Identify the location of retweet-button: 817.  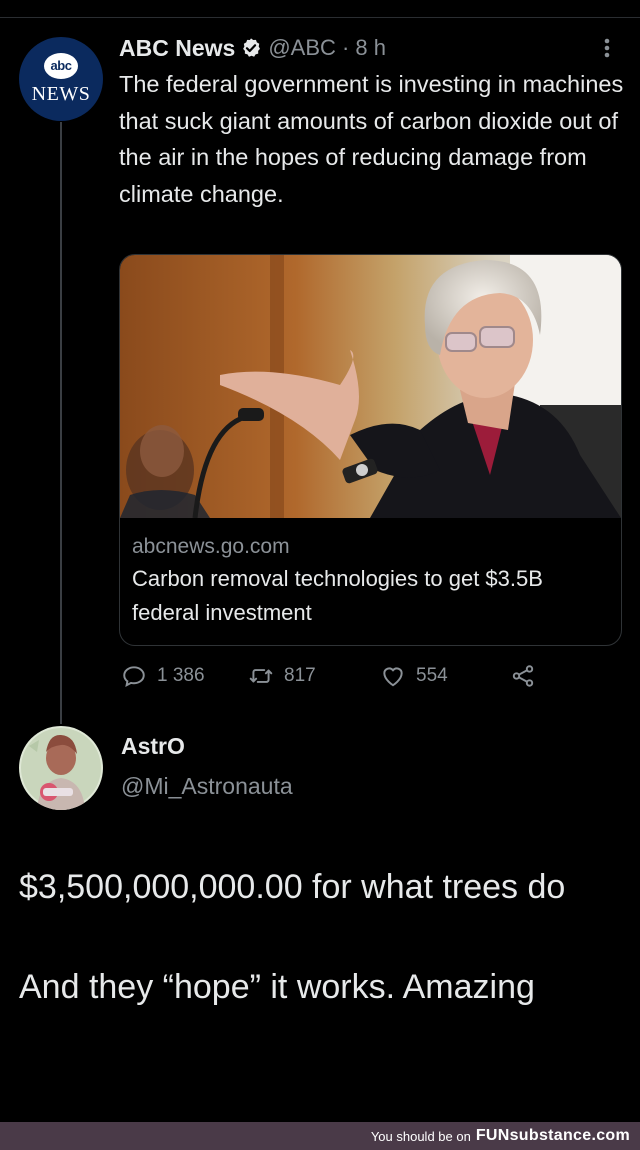
(282, 676).